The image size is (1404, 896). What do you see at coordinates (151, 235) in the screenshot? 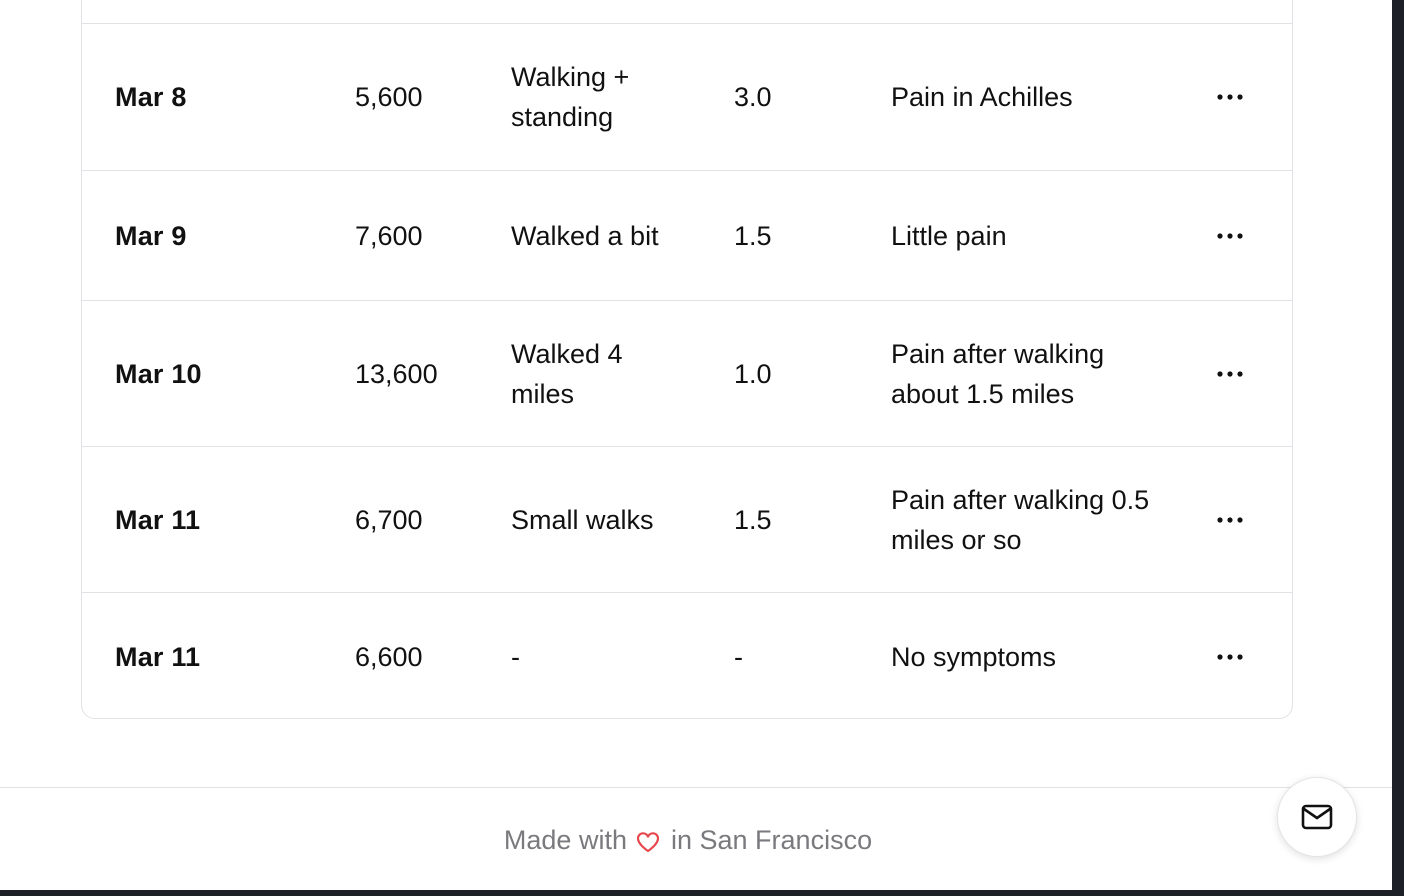
I see `date-cell: Mar 9` at bounding box center [151, 235].